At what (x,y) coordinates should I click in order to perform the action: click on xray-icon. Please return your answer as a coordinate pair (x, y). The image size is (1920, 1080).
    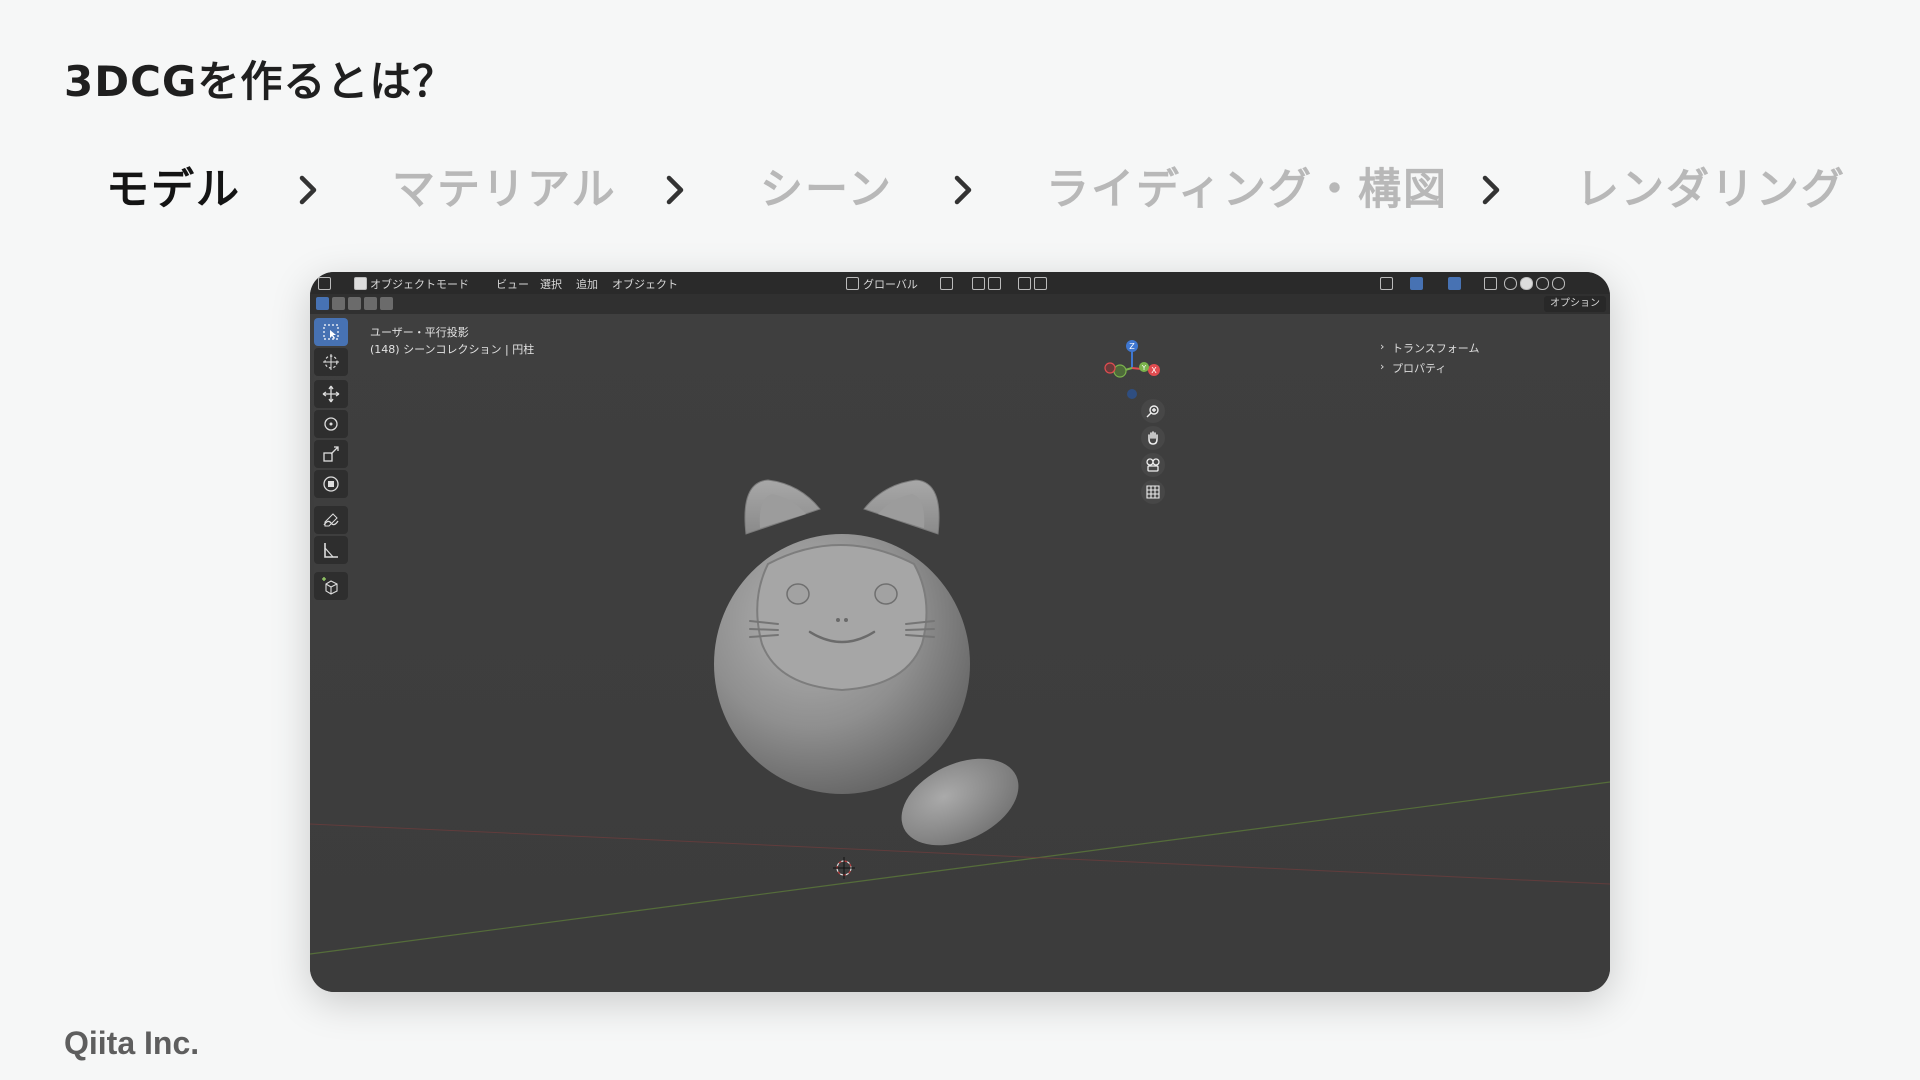
    Looking at the image, I should click on (1490, 283).